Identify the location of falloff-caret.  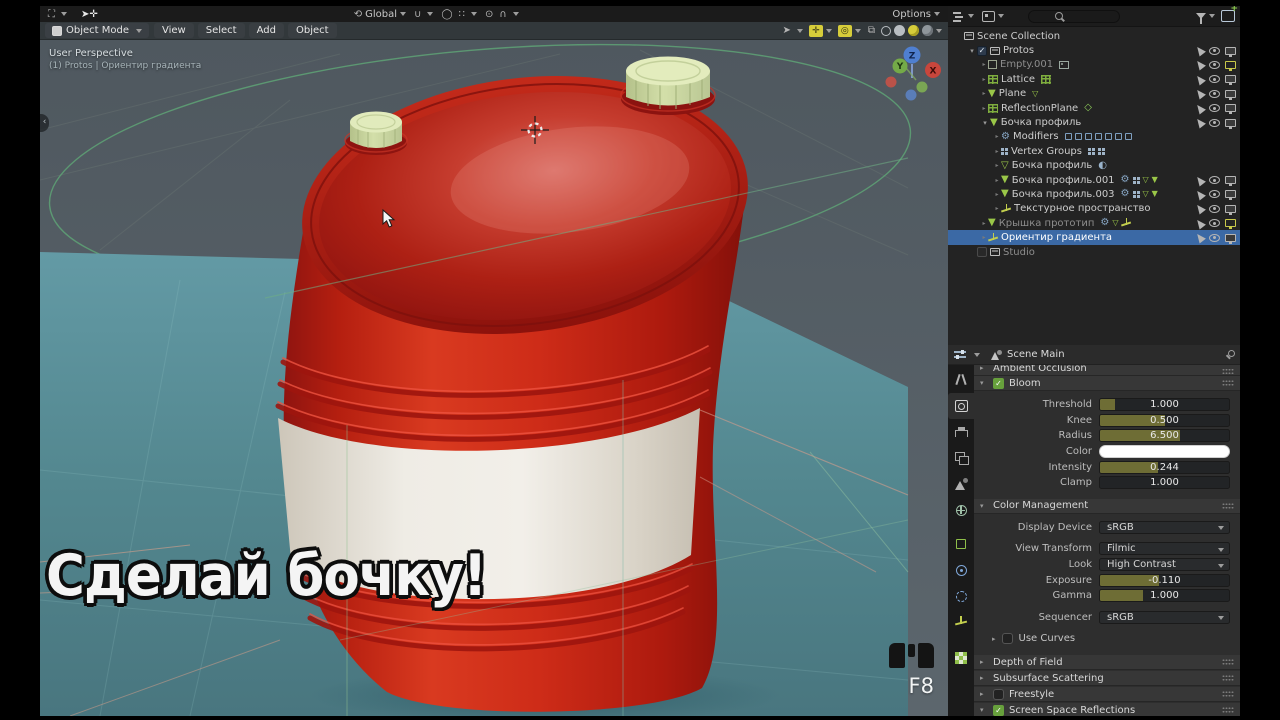
(515, 14).